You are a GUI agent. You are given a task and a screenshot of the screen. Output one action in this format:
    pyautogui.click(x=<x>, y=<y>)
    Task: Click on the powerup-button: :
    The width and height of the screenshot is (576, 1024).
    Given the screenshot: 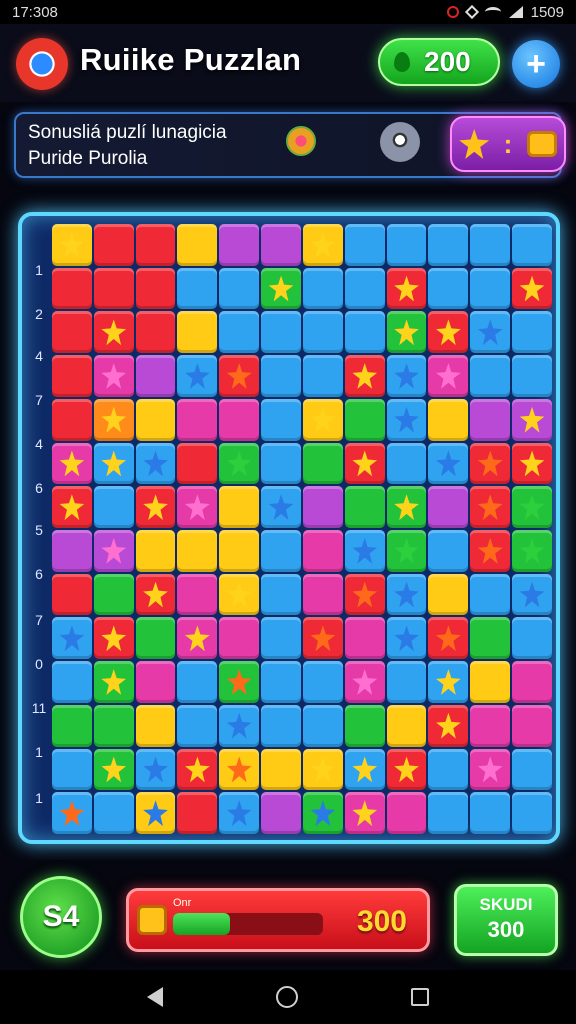 What is the action you would take?
    pyautogui.click(x=508, y=144)
    